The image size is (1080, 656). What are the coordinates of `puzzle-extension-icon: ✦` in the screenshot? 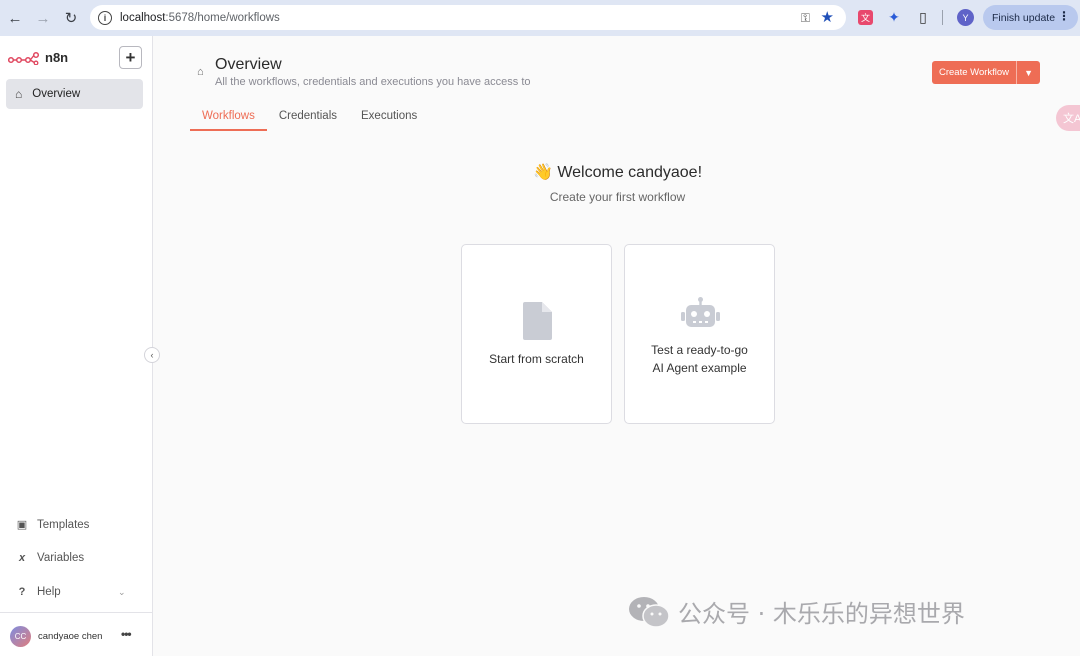 It's located at (894, 17).